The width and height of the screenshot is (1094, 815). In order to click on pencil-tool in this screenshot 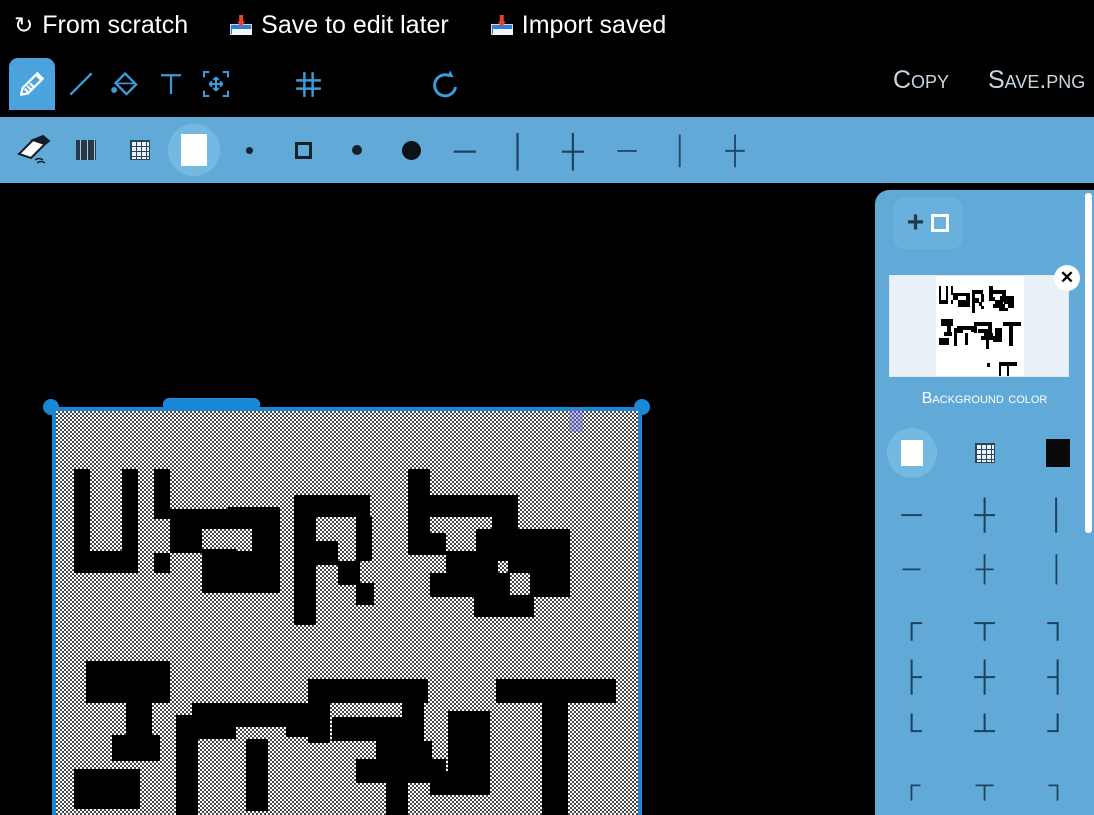, I will do `click(32, 84)`.